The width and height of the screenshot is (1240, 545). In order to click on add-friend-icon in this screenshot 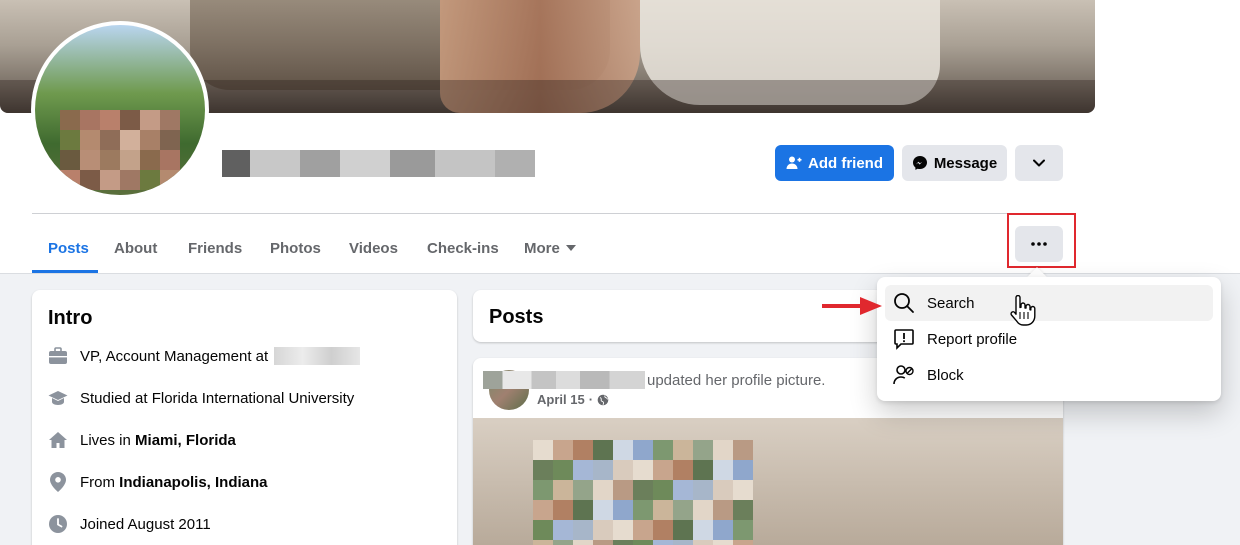, I will do `click(794, 162)`.